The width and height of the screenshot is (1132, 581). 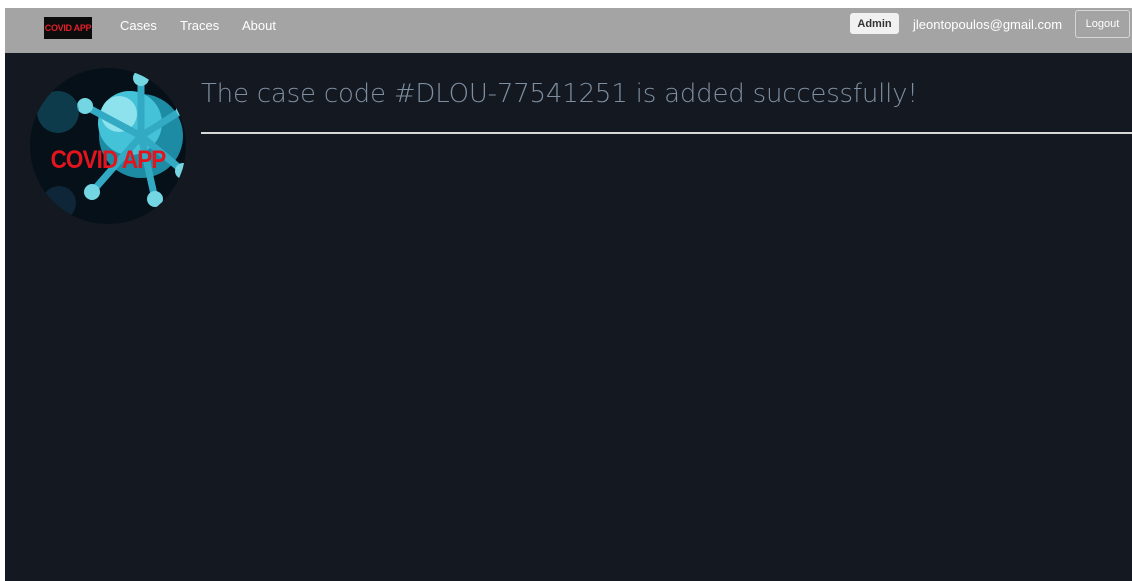 What do you see at coordinates (666, 133) in the screenshot?
I see `message-divider` at bounding box center [666, 133].